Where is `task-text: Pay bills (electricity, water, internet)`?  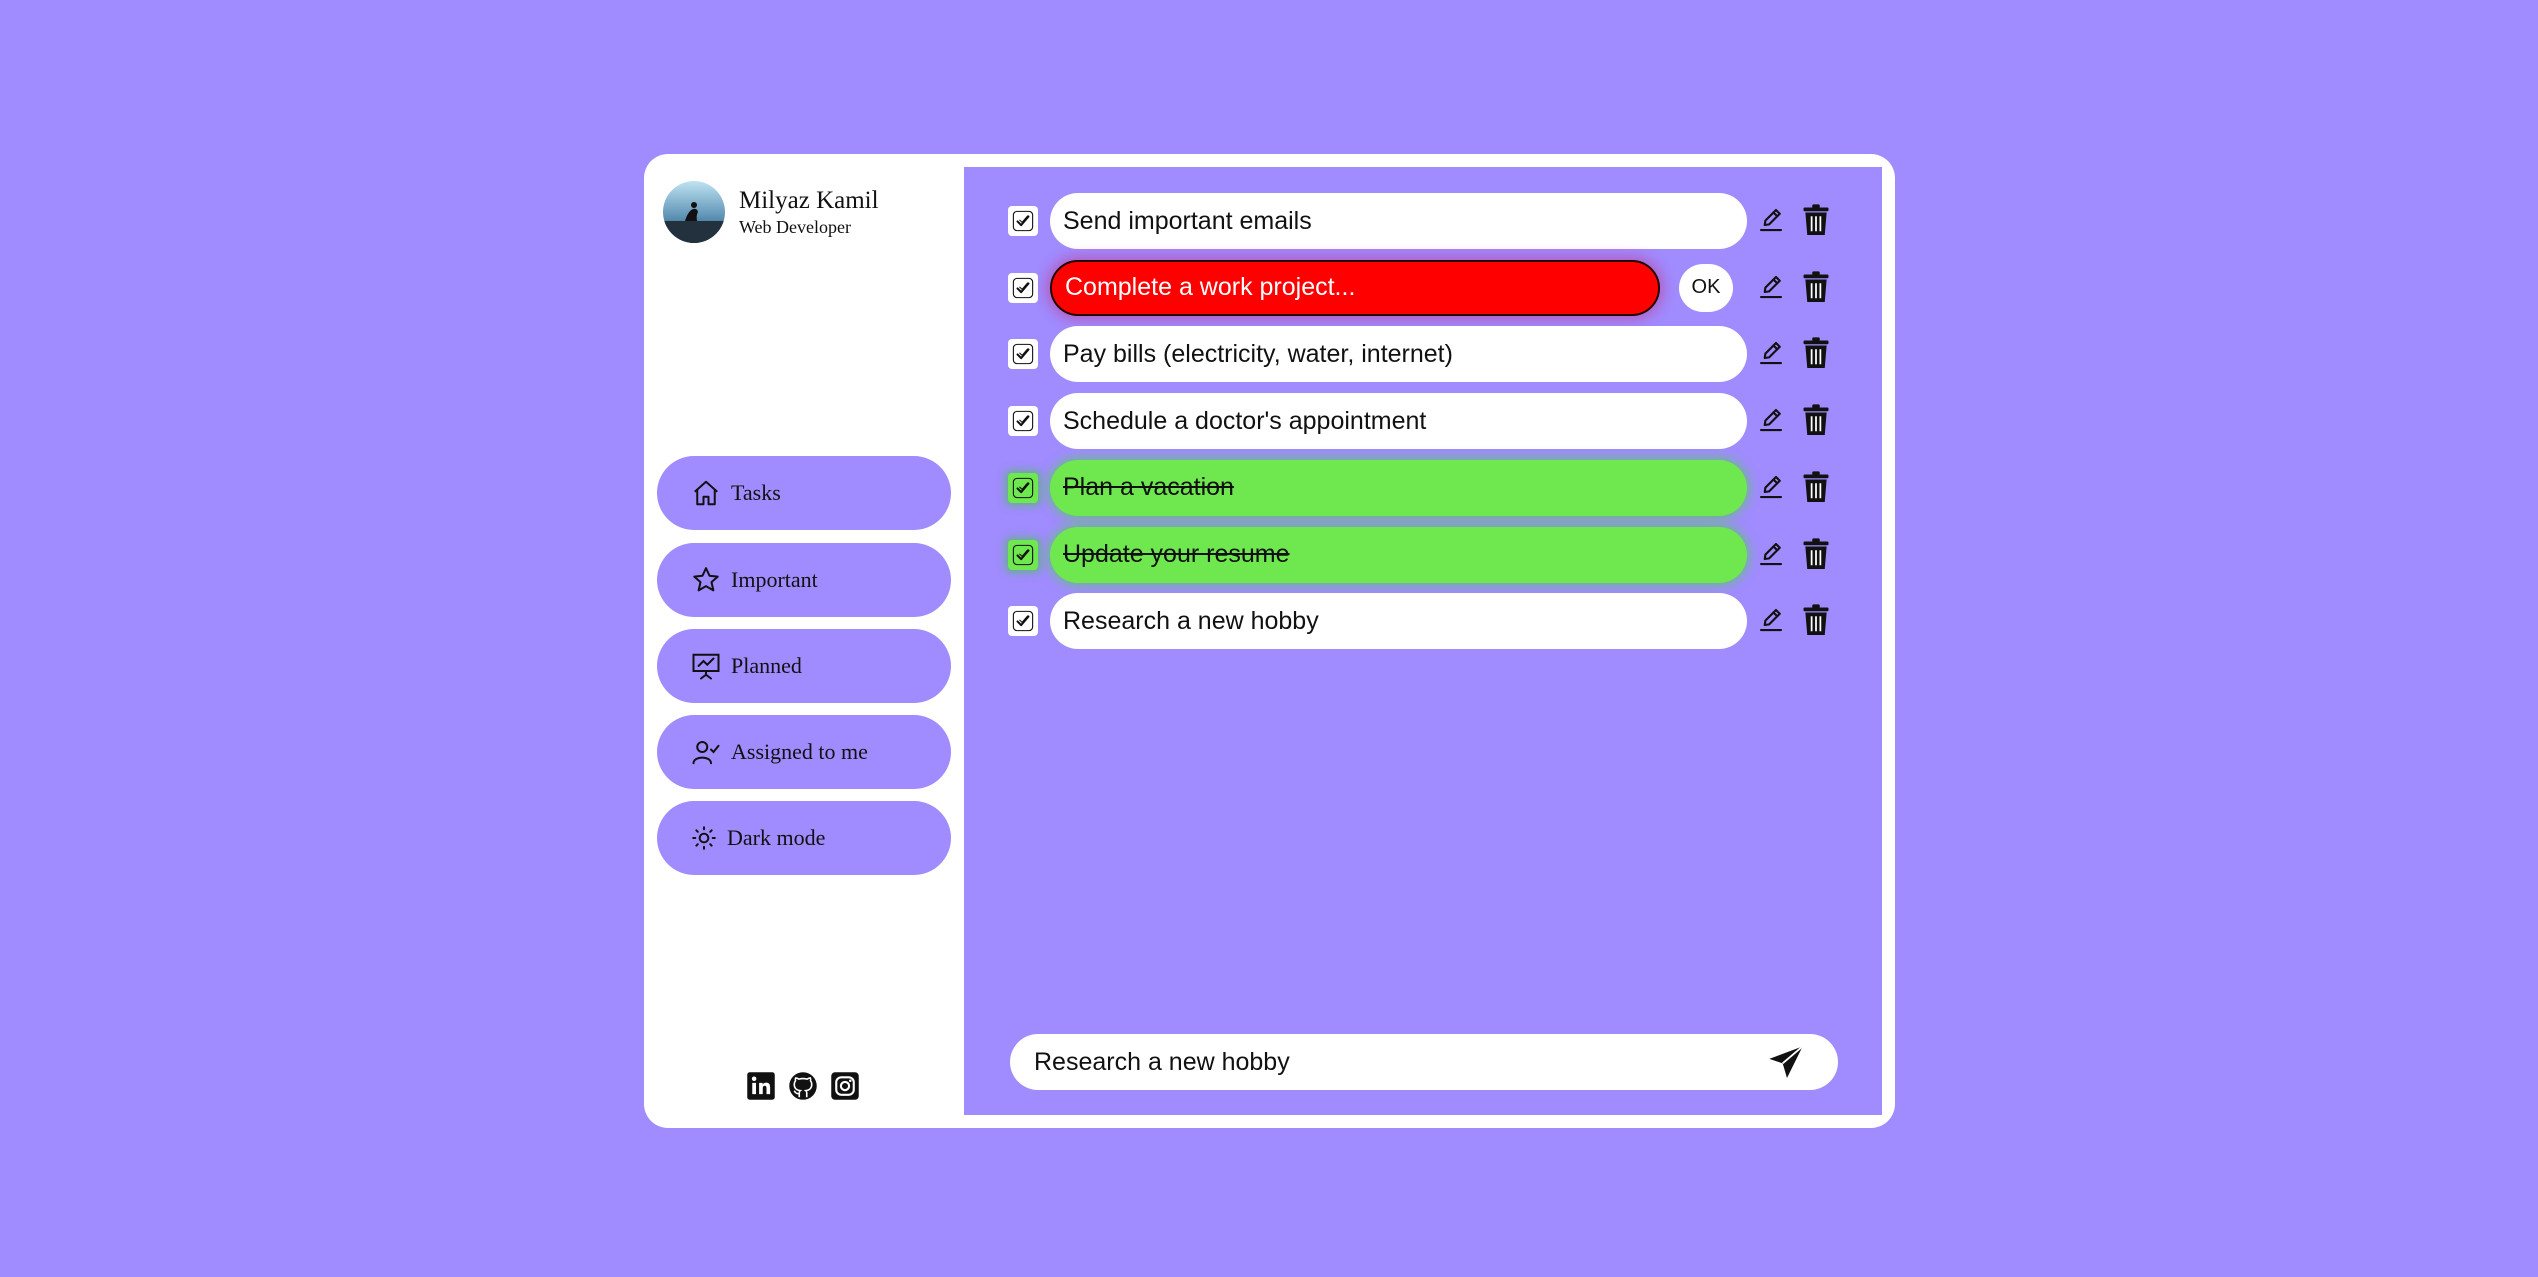
task-text: Pay bills (electricity, water, internet) is located at coordinates (1398, 354).